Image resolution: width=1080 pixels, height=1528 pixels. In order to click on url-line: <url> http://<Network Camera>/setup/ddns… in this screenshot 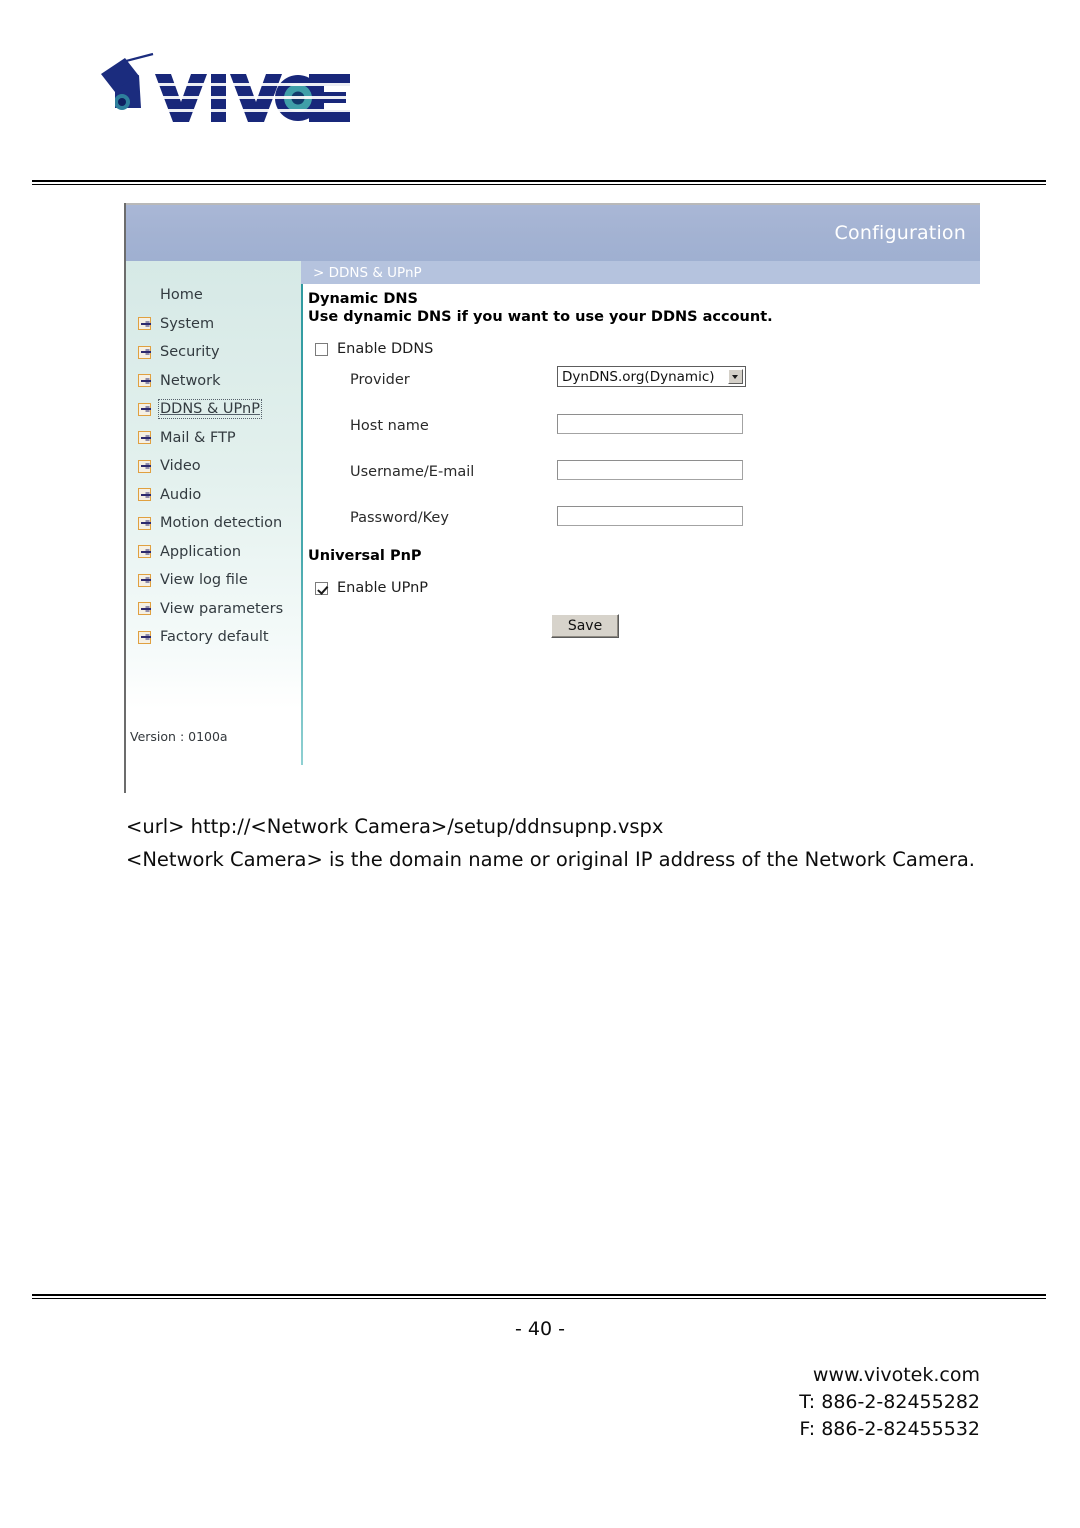, I will do `click(395, 826)`.